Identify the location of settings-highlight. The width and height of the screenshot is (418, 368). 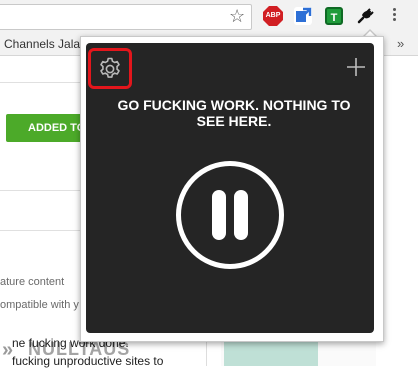
(110, 68).